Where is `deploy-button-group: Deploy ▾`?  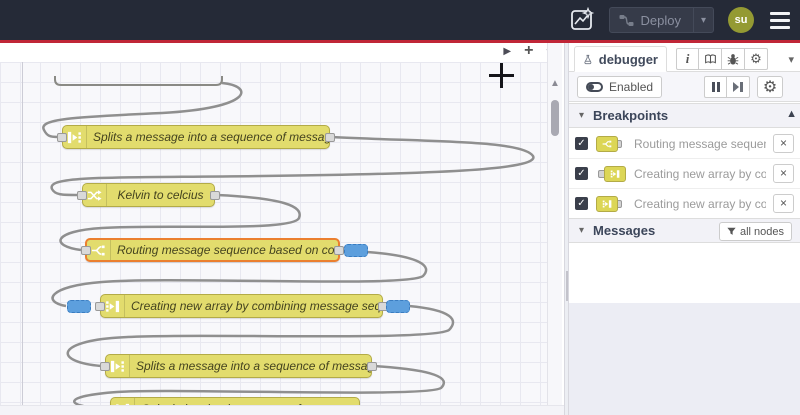 deploy-button-group: Deploy ▾ is located at coordinates (661, 20).